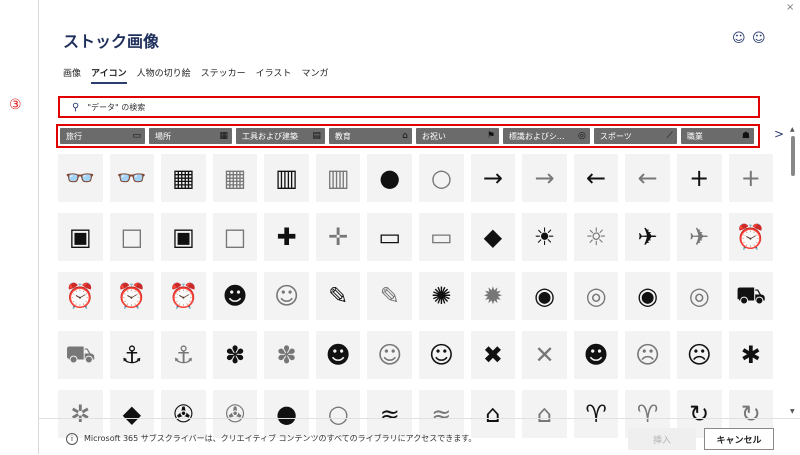 The width and height of the screenshot is (800, 455). What do you see at coordinates (699, 296) in the screenshot?
I see `button-outline-icon: ◎` at bounding box center [699, 296].